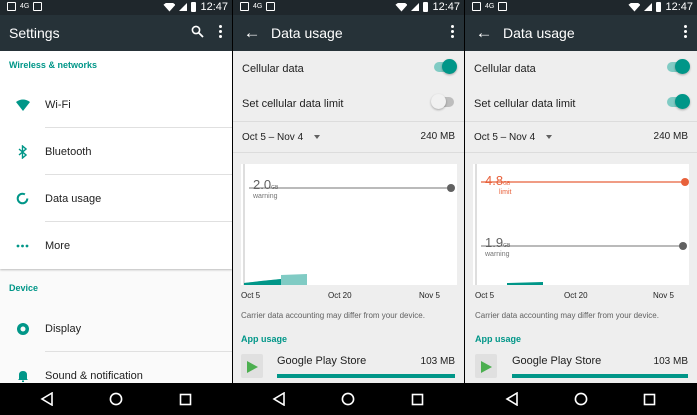  I want to click on settings-item-display: Display, so click(116, 328).